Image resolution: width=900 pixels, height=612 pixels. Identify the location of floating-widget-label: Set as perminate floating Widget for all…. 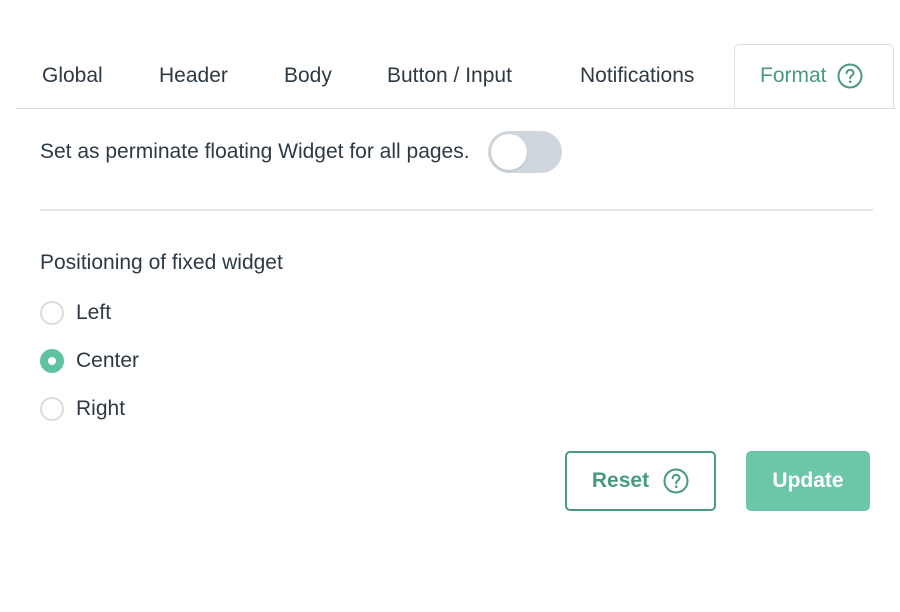
(255, 151).